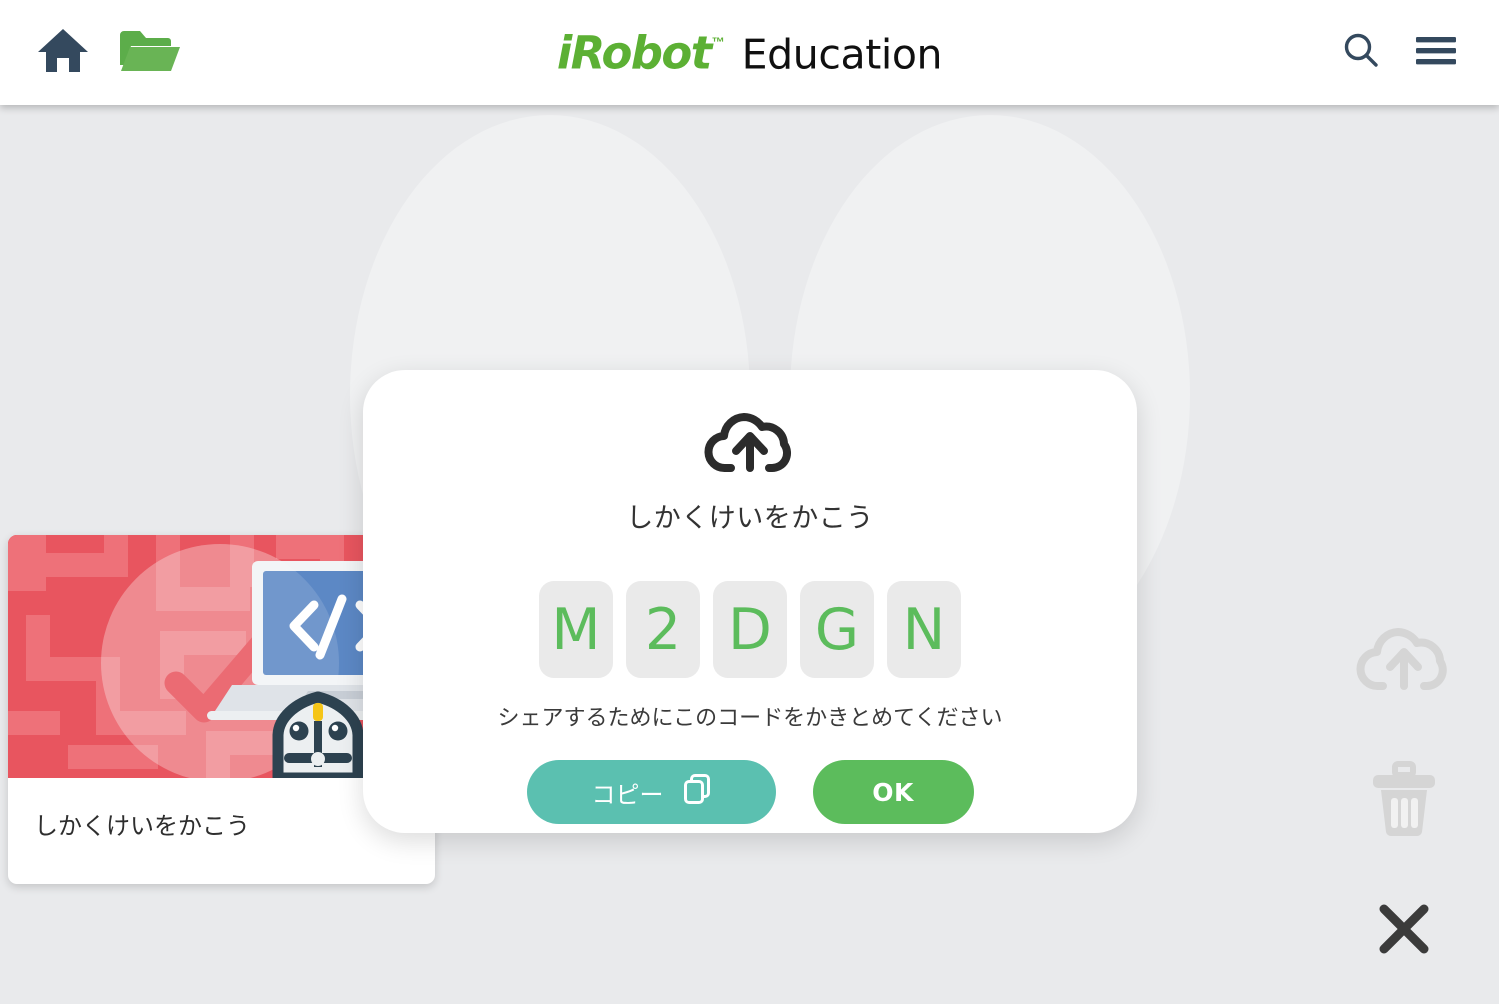 The height and width of the screenshot is (1004, 1499). I want to click on brand-trademark-symbol: ™, so click(718, 41).